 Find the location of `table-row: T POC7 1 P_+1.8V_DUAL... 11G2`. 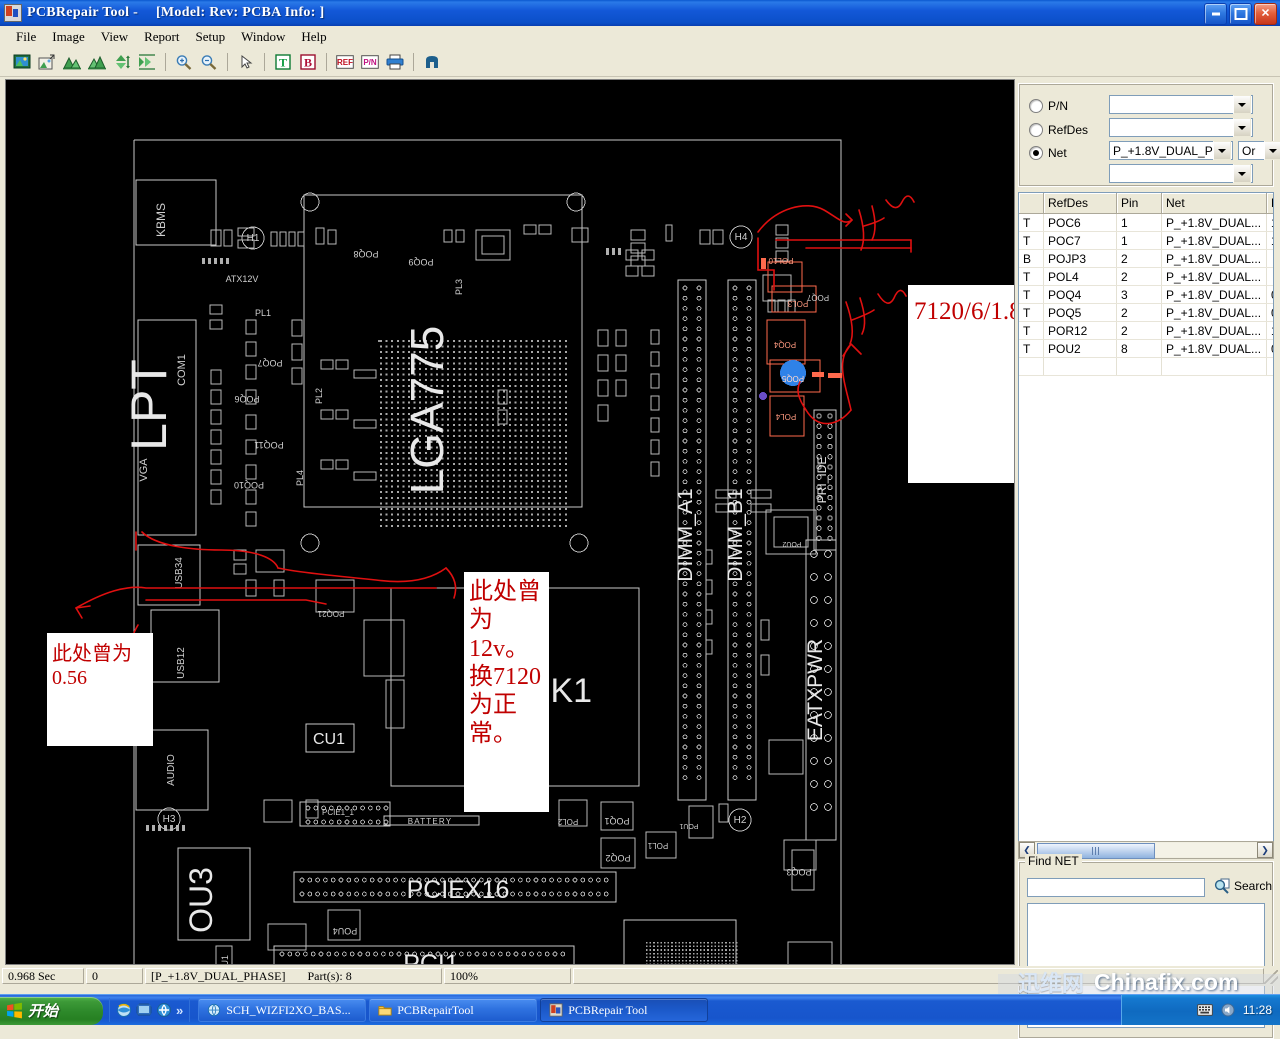

table-row: T POC7 1 P_+1.8V_DUAL... 11G2 is located at coordinates (1146, 241).